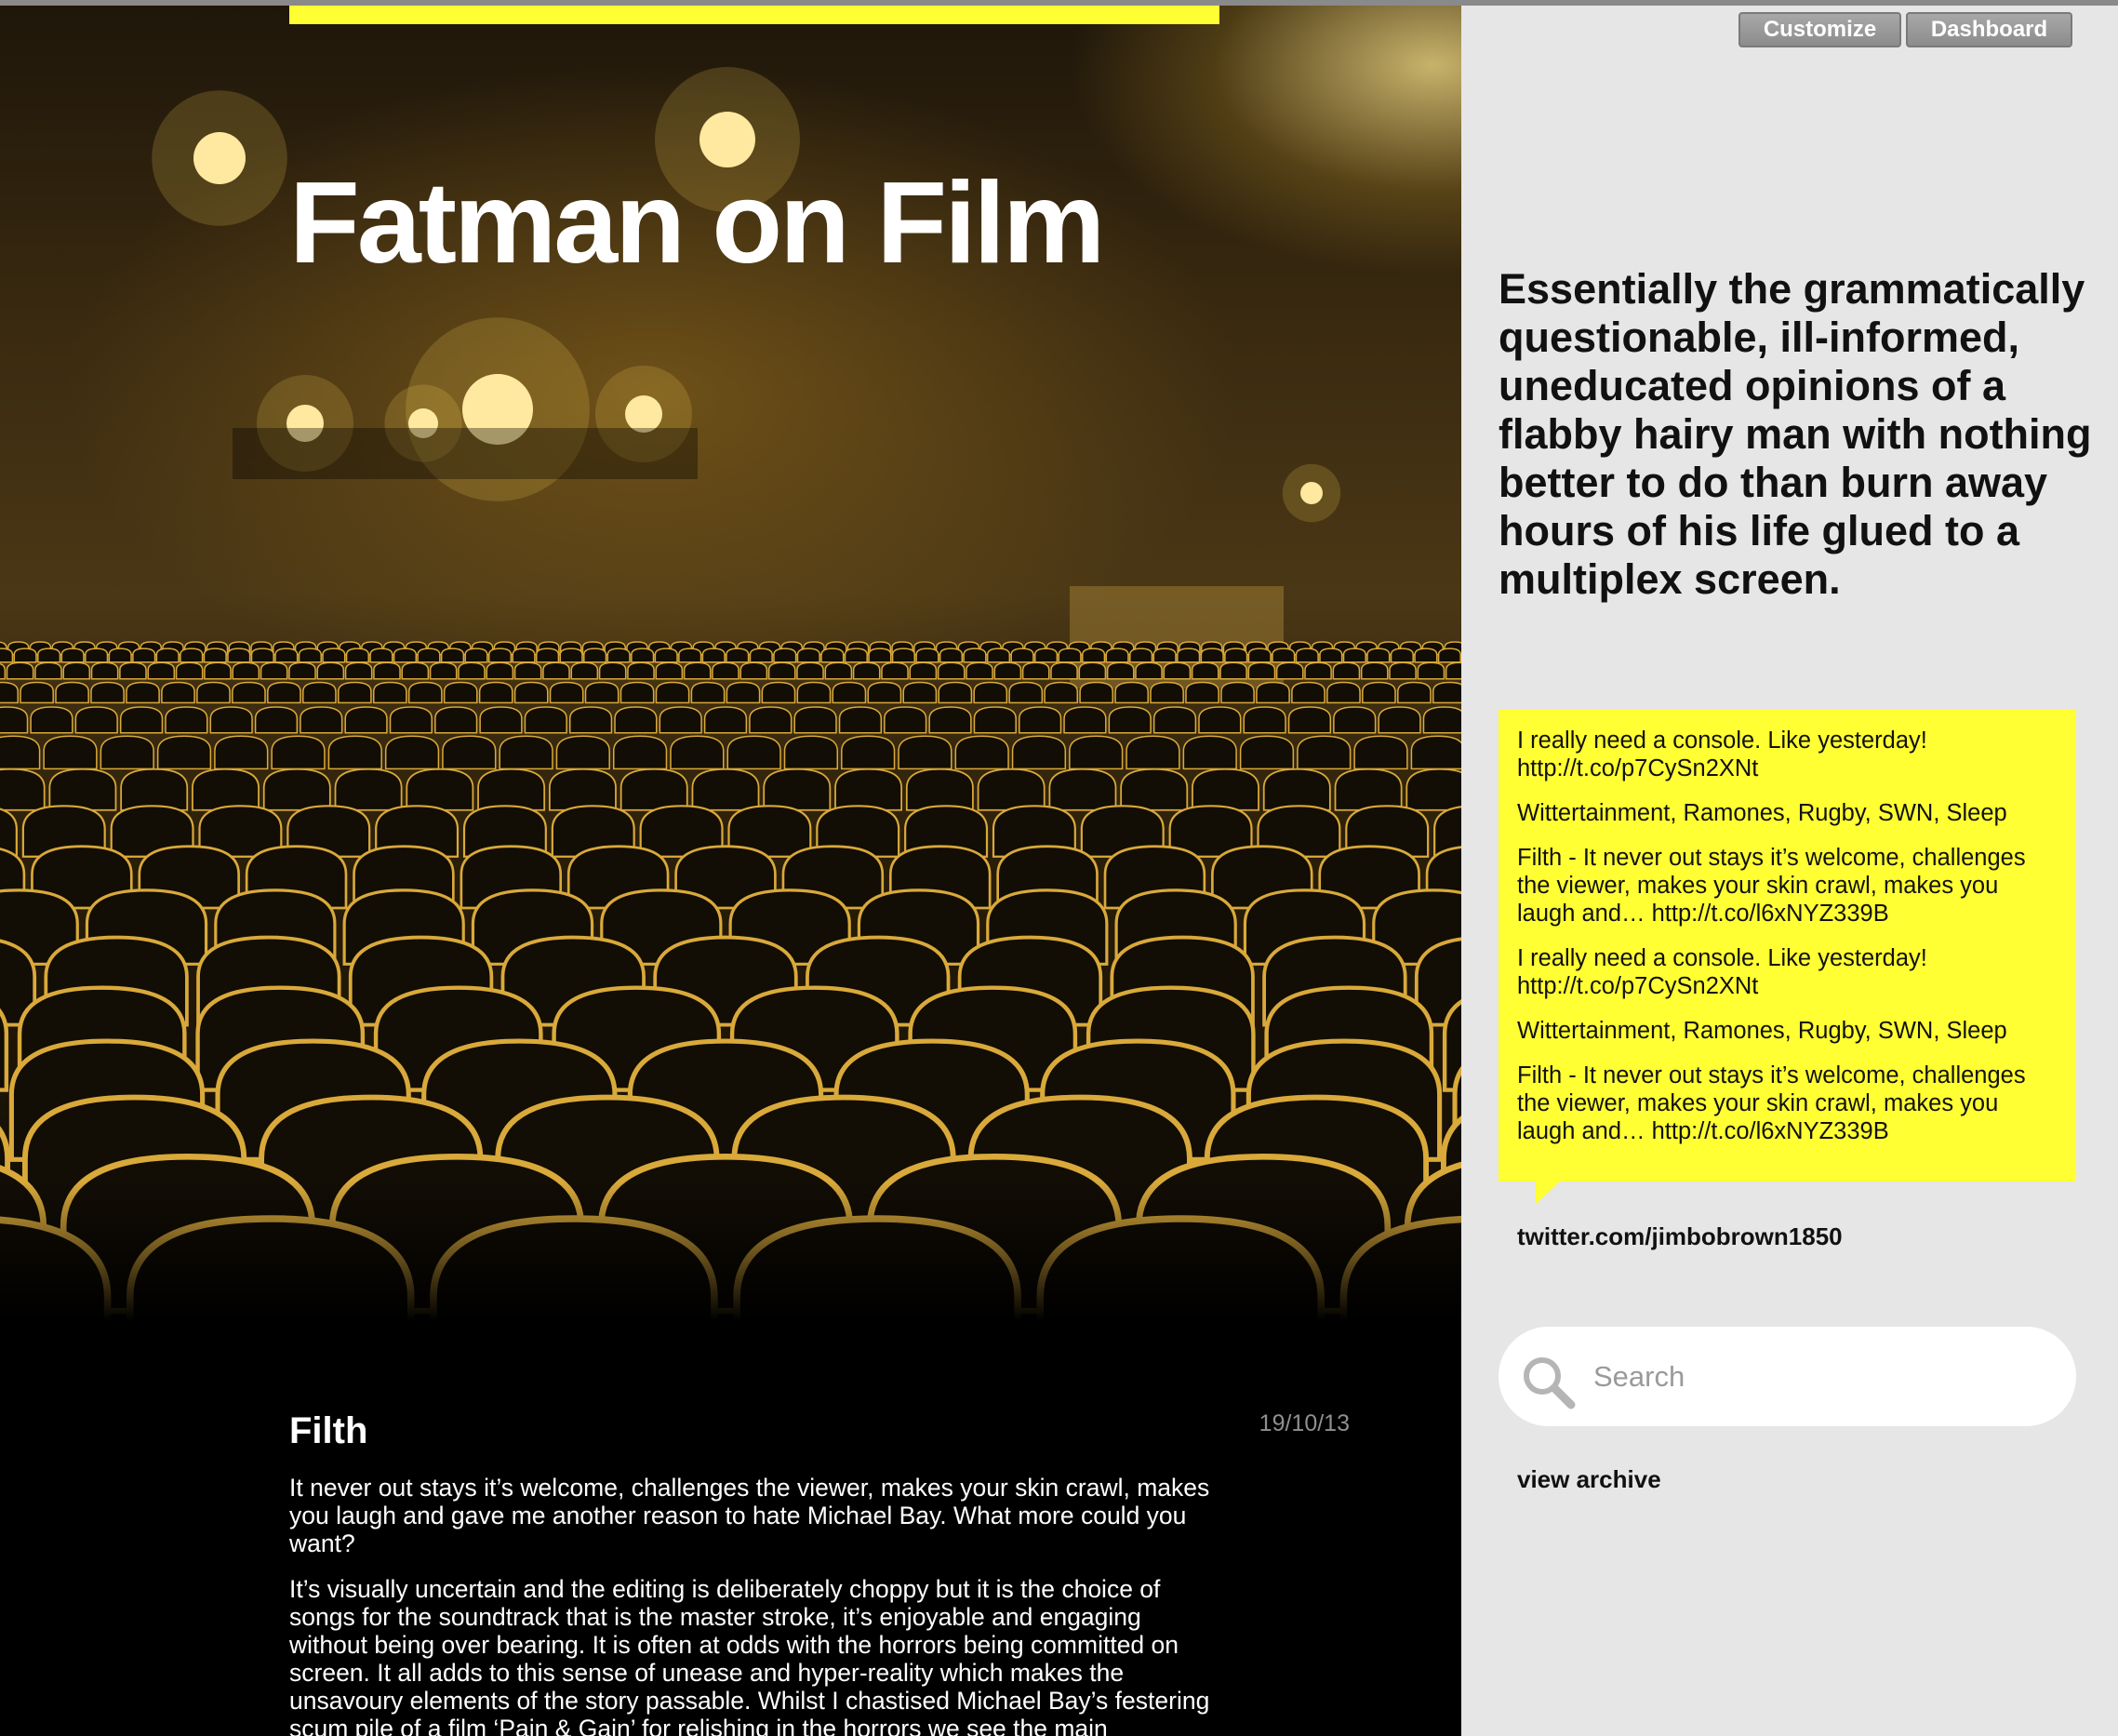 The width and height of the screenshot is (2118, 1736). I want to click on customize-button: Customize, so click(1819, 29).